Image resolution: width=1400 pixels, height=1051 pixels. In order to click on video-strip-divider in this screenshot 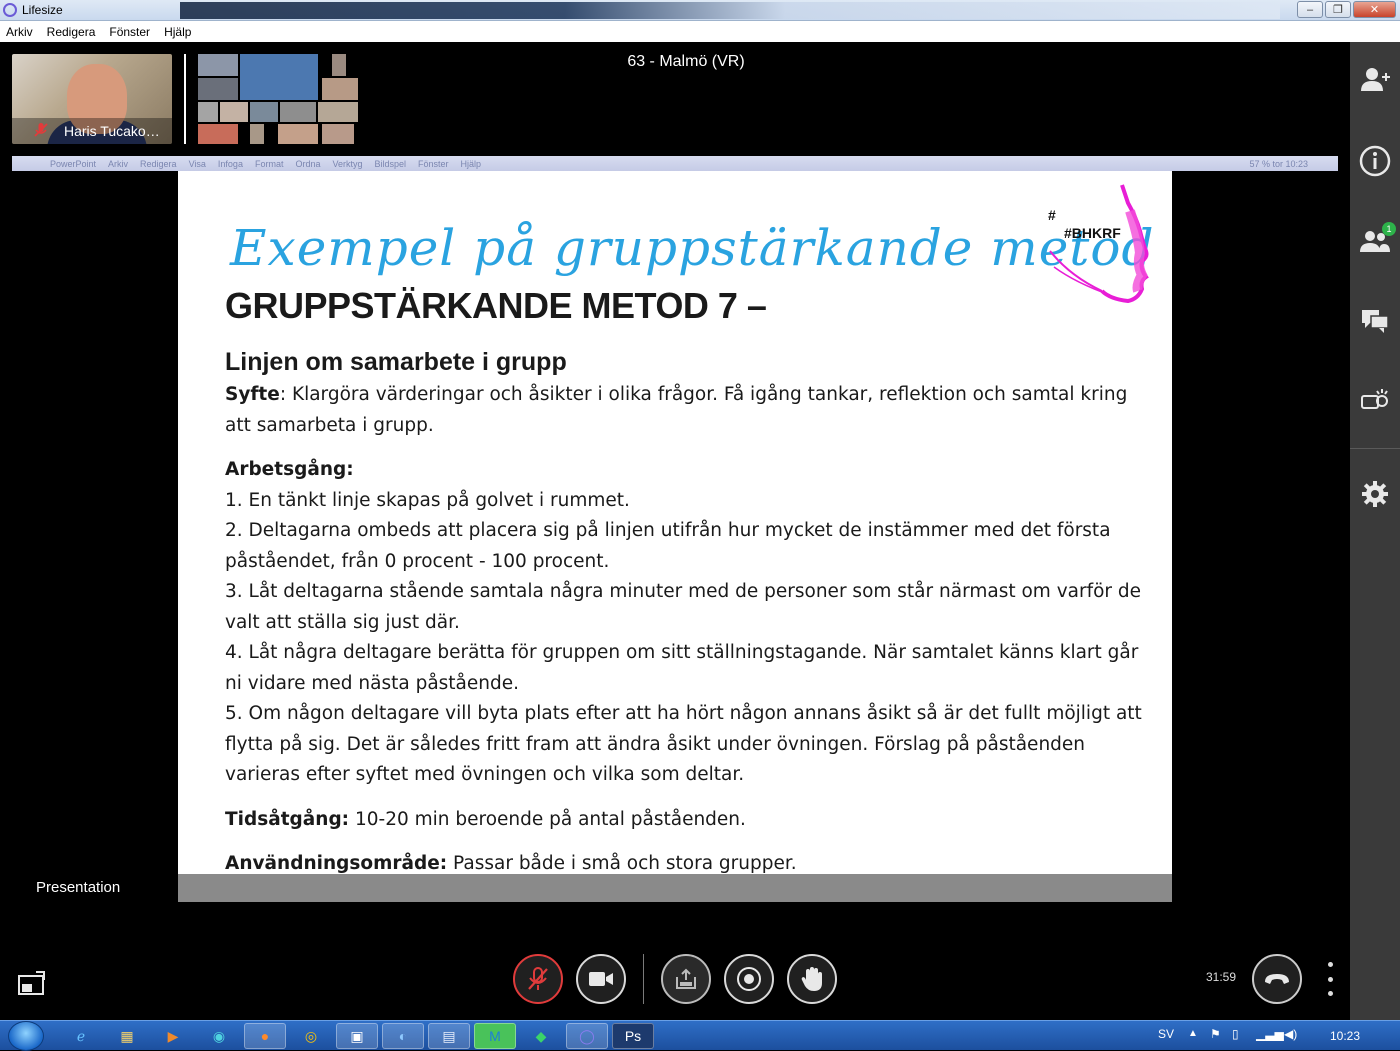, I will do `click(185, 99)`.